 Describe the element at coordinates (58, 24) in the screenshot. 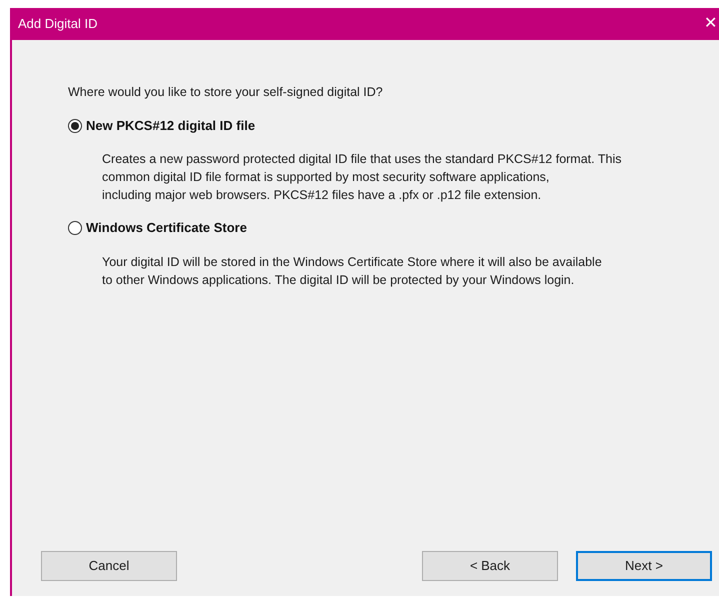

I see `window-title: Add Digital ID` at that location.